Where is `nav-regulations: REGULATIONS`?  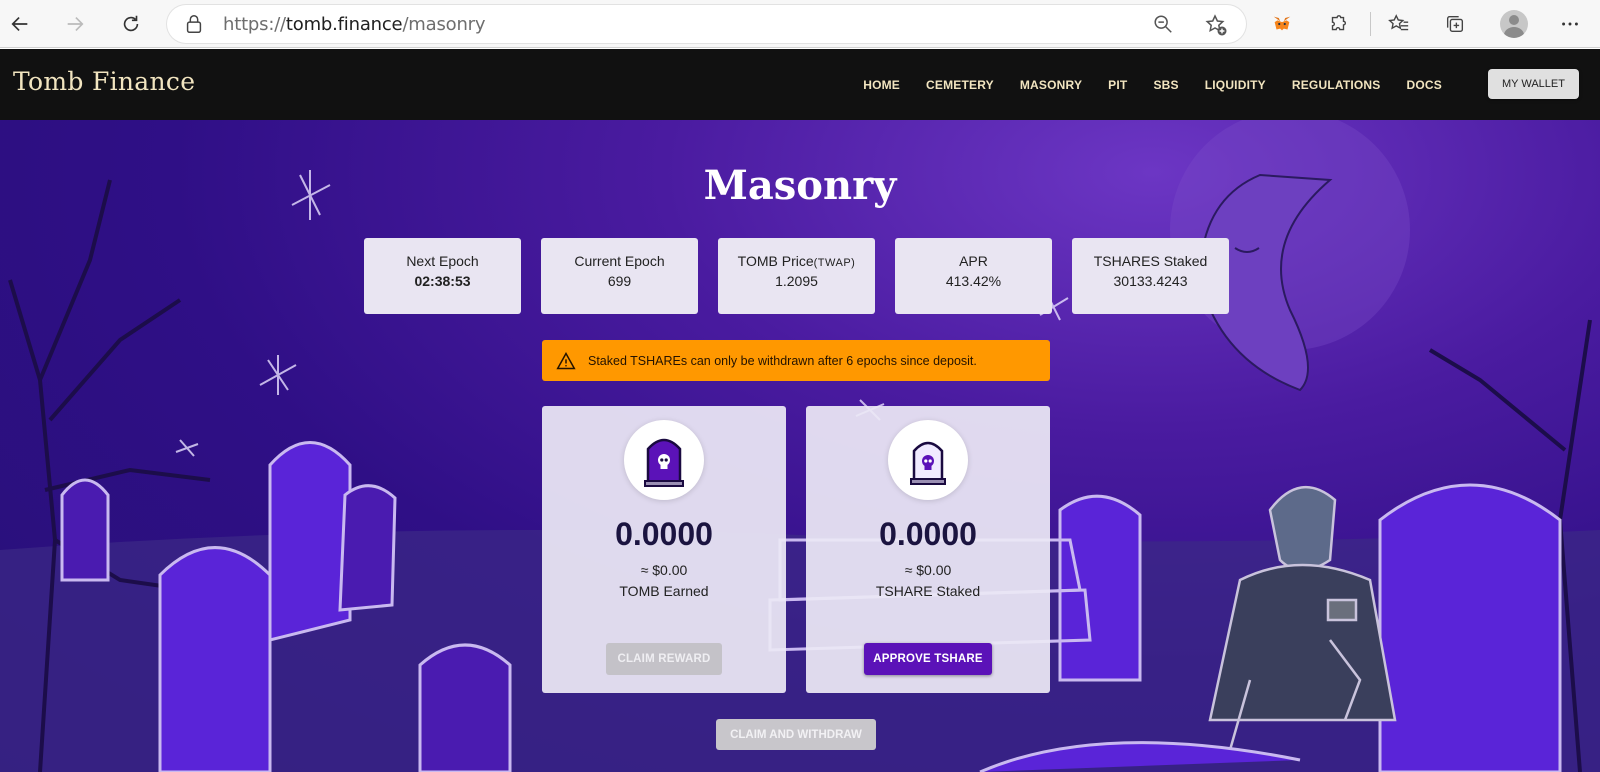 nav-regulations: REGULATIONS is located at coordinates (1336, 85).